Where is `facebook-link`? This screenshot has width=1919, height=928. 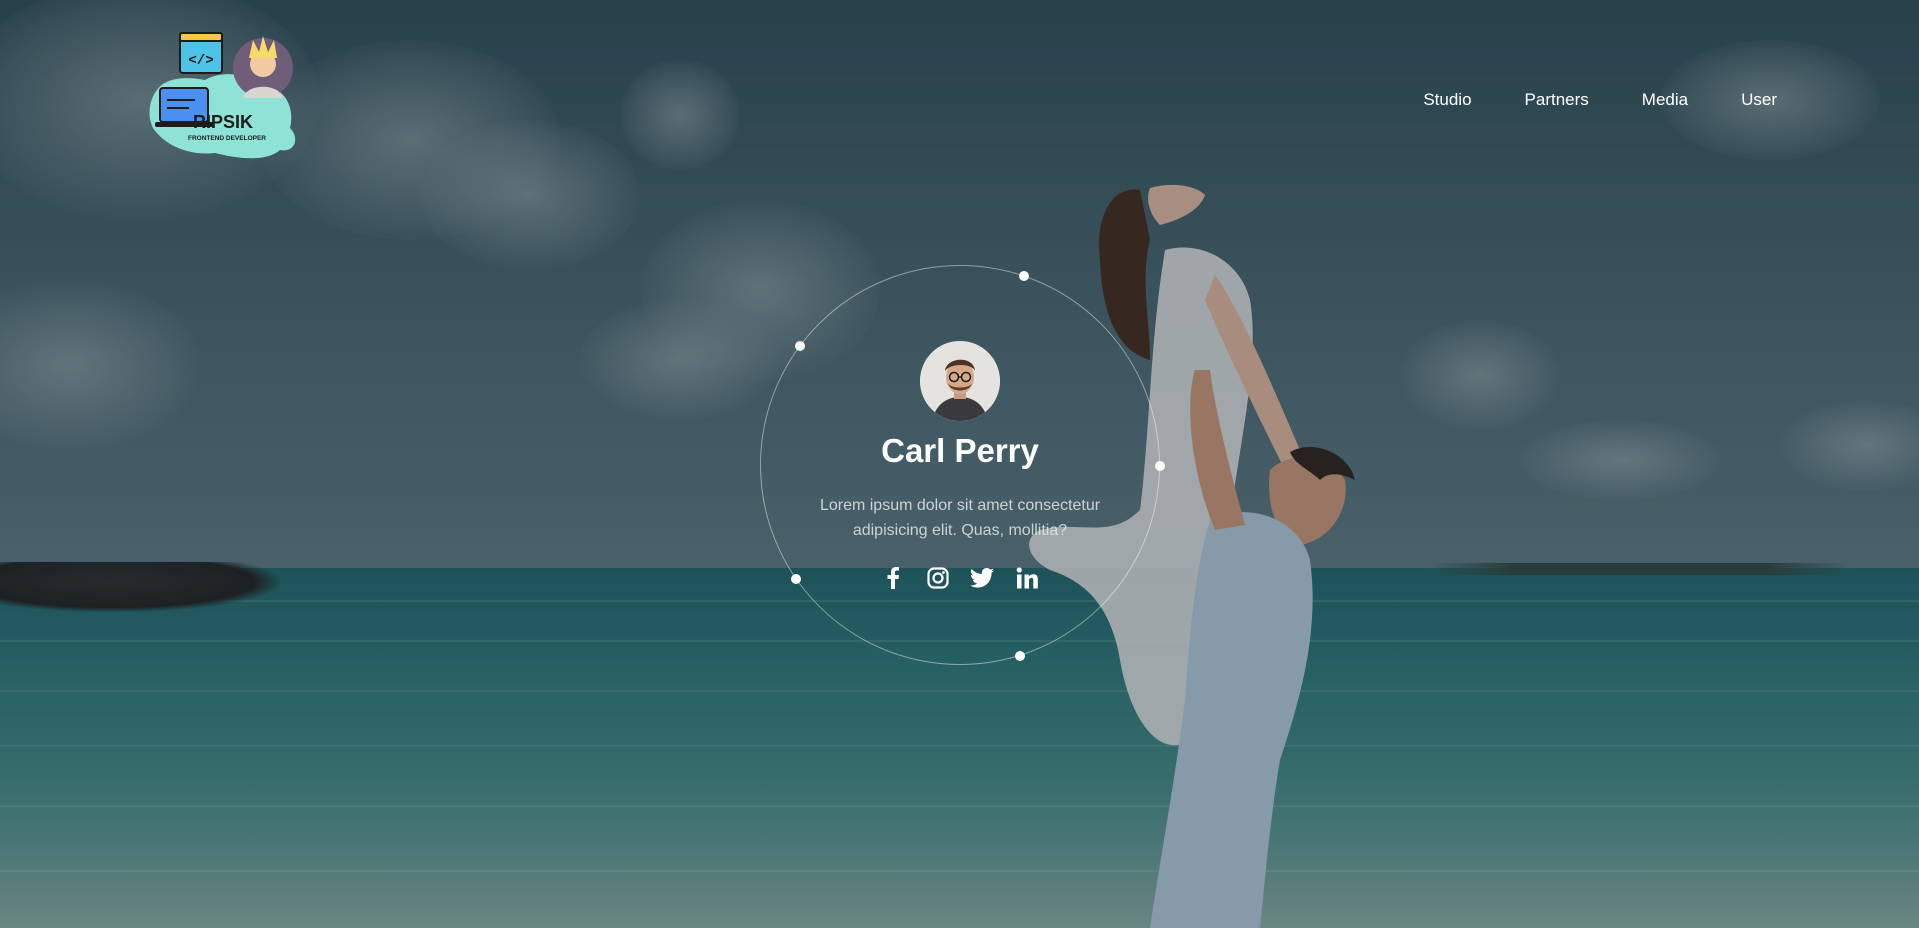 facebook-link is located at coordinates (893, 578).